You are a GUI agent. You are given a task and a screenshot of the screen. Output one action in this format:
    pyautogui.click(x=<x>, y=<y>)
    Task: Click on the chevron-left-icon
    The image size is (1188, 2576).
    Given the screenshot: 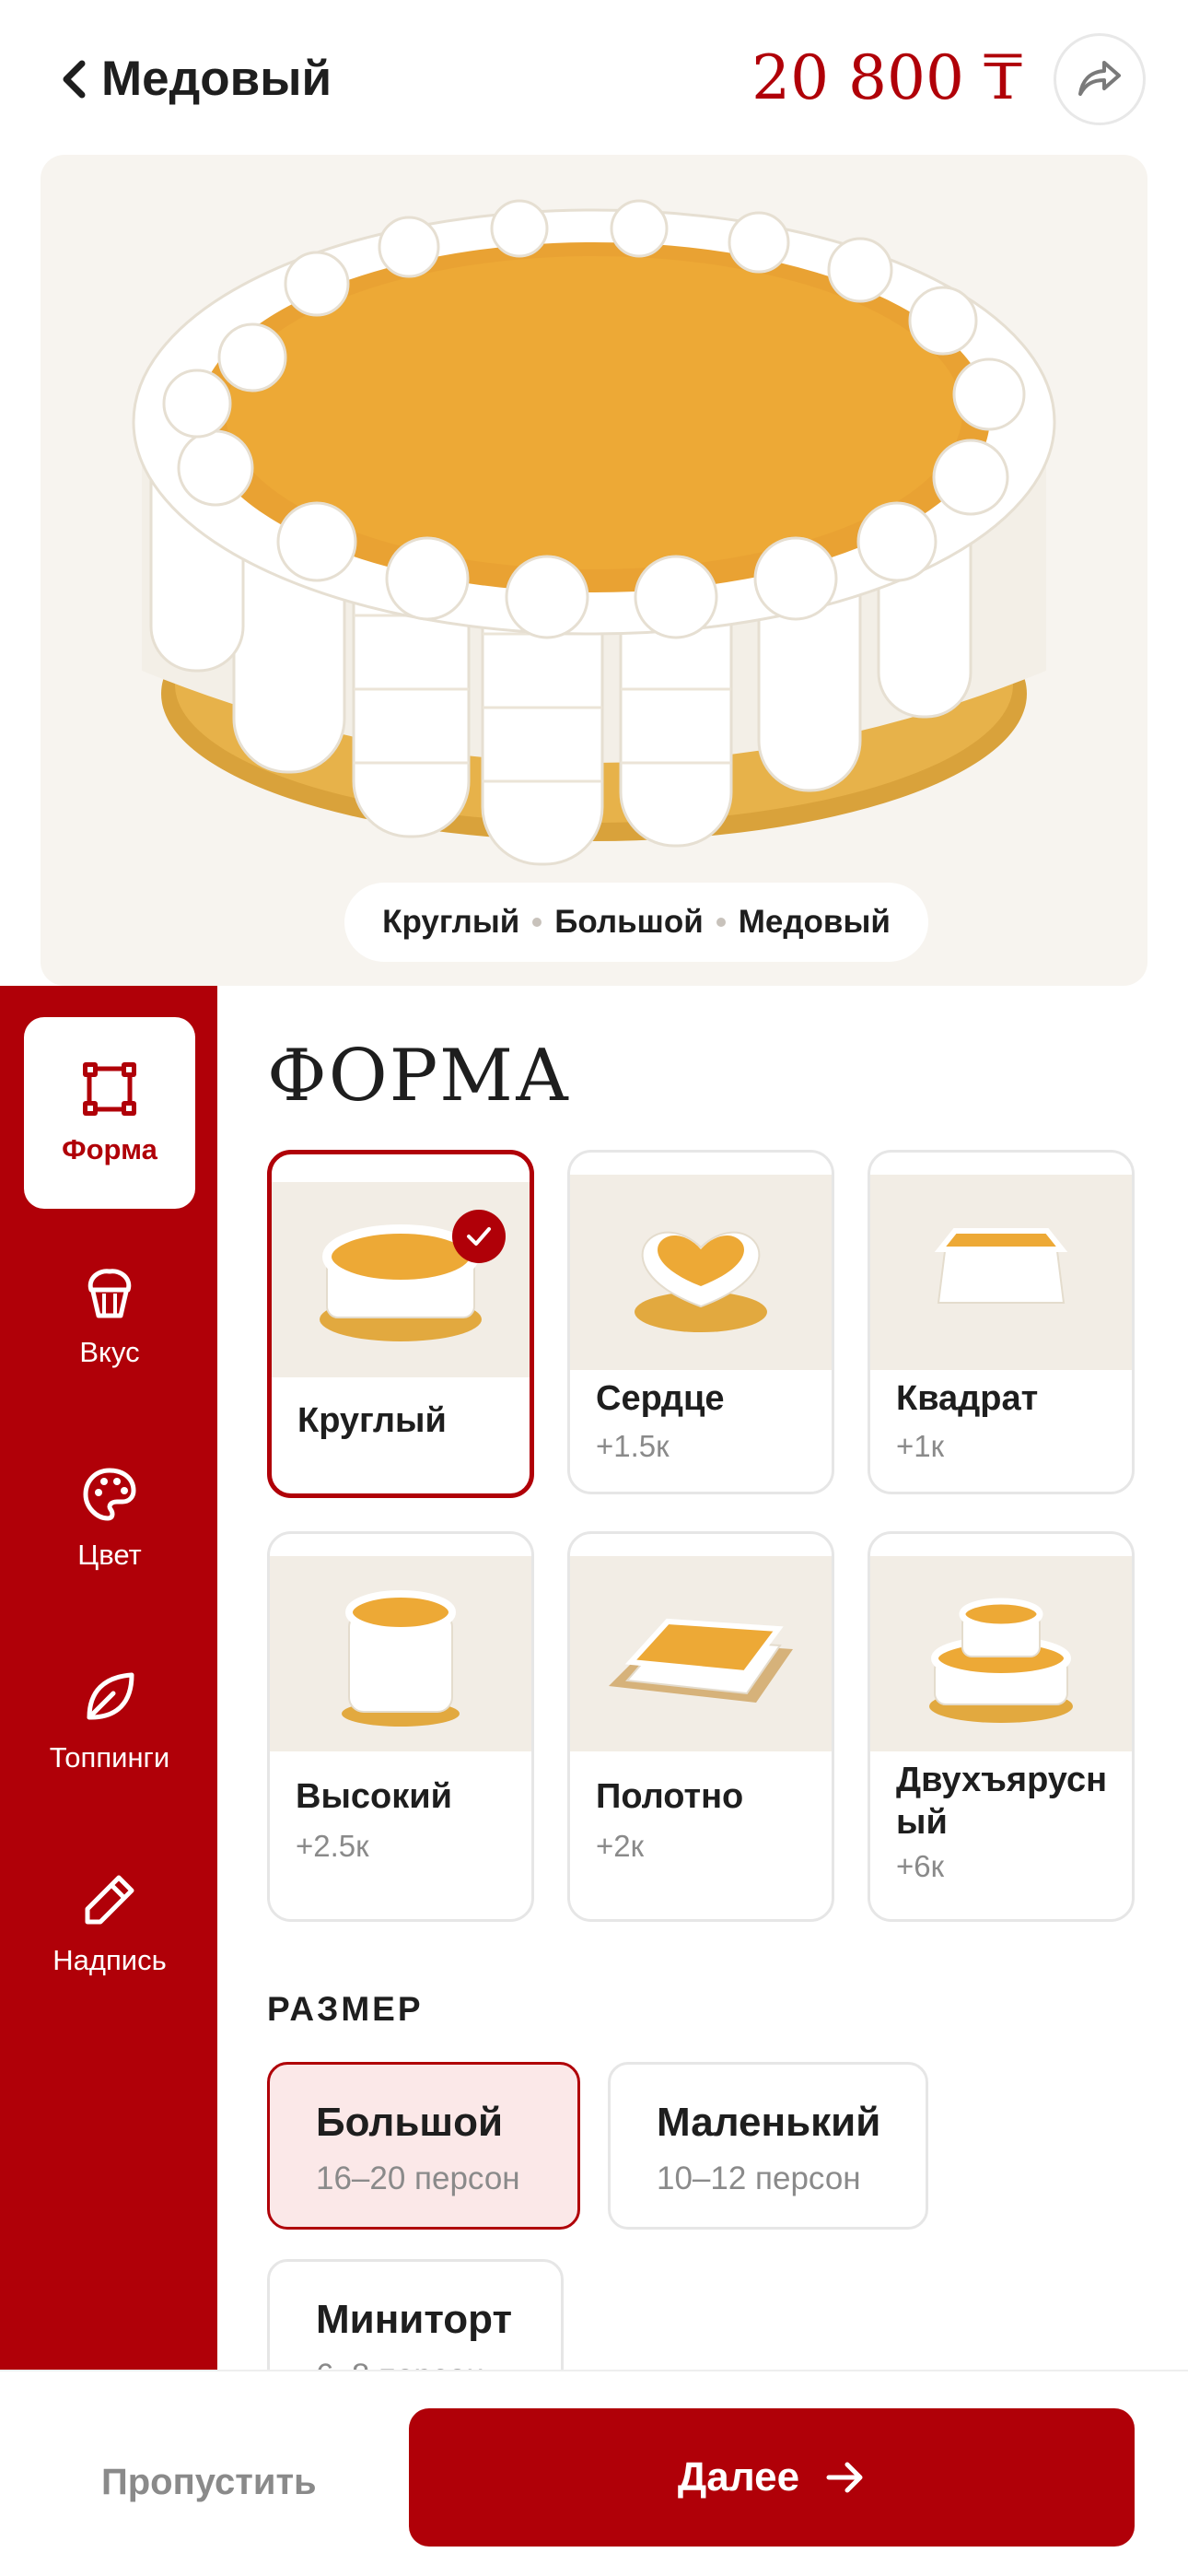 What is the action you would take?
    pyautogui.click(x=74, y=79)
    